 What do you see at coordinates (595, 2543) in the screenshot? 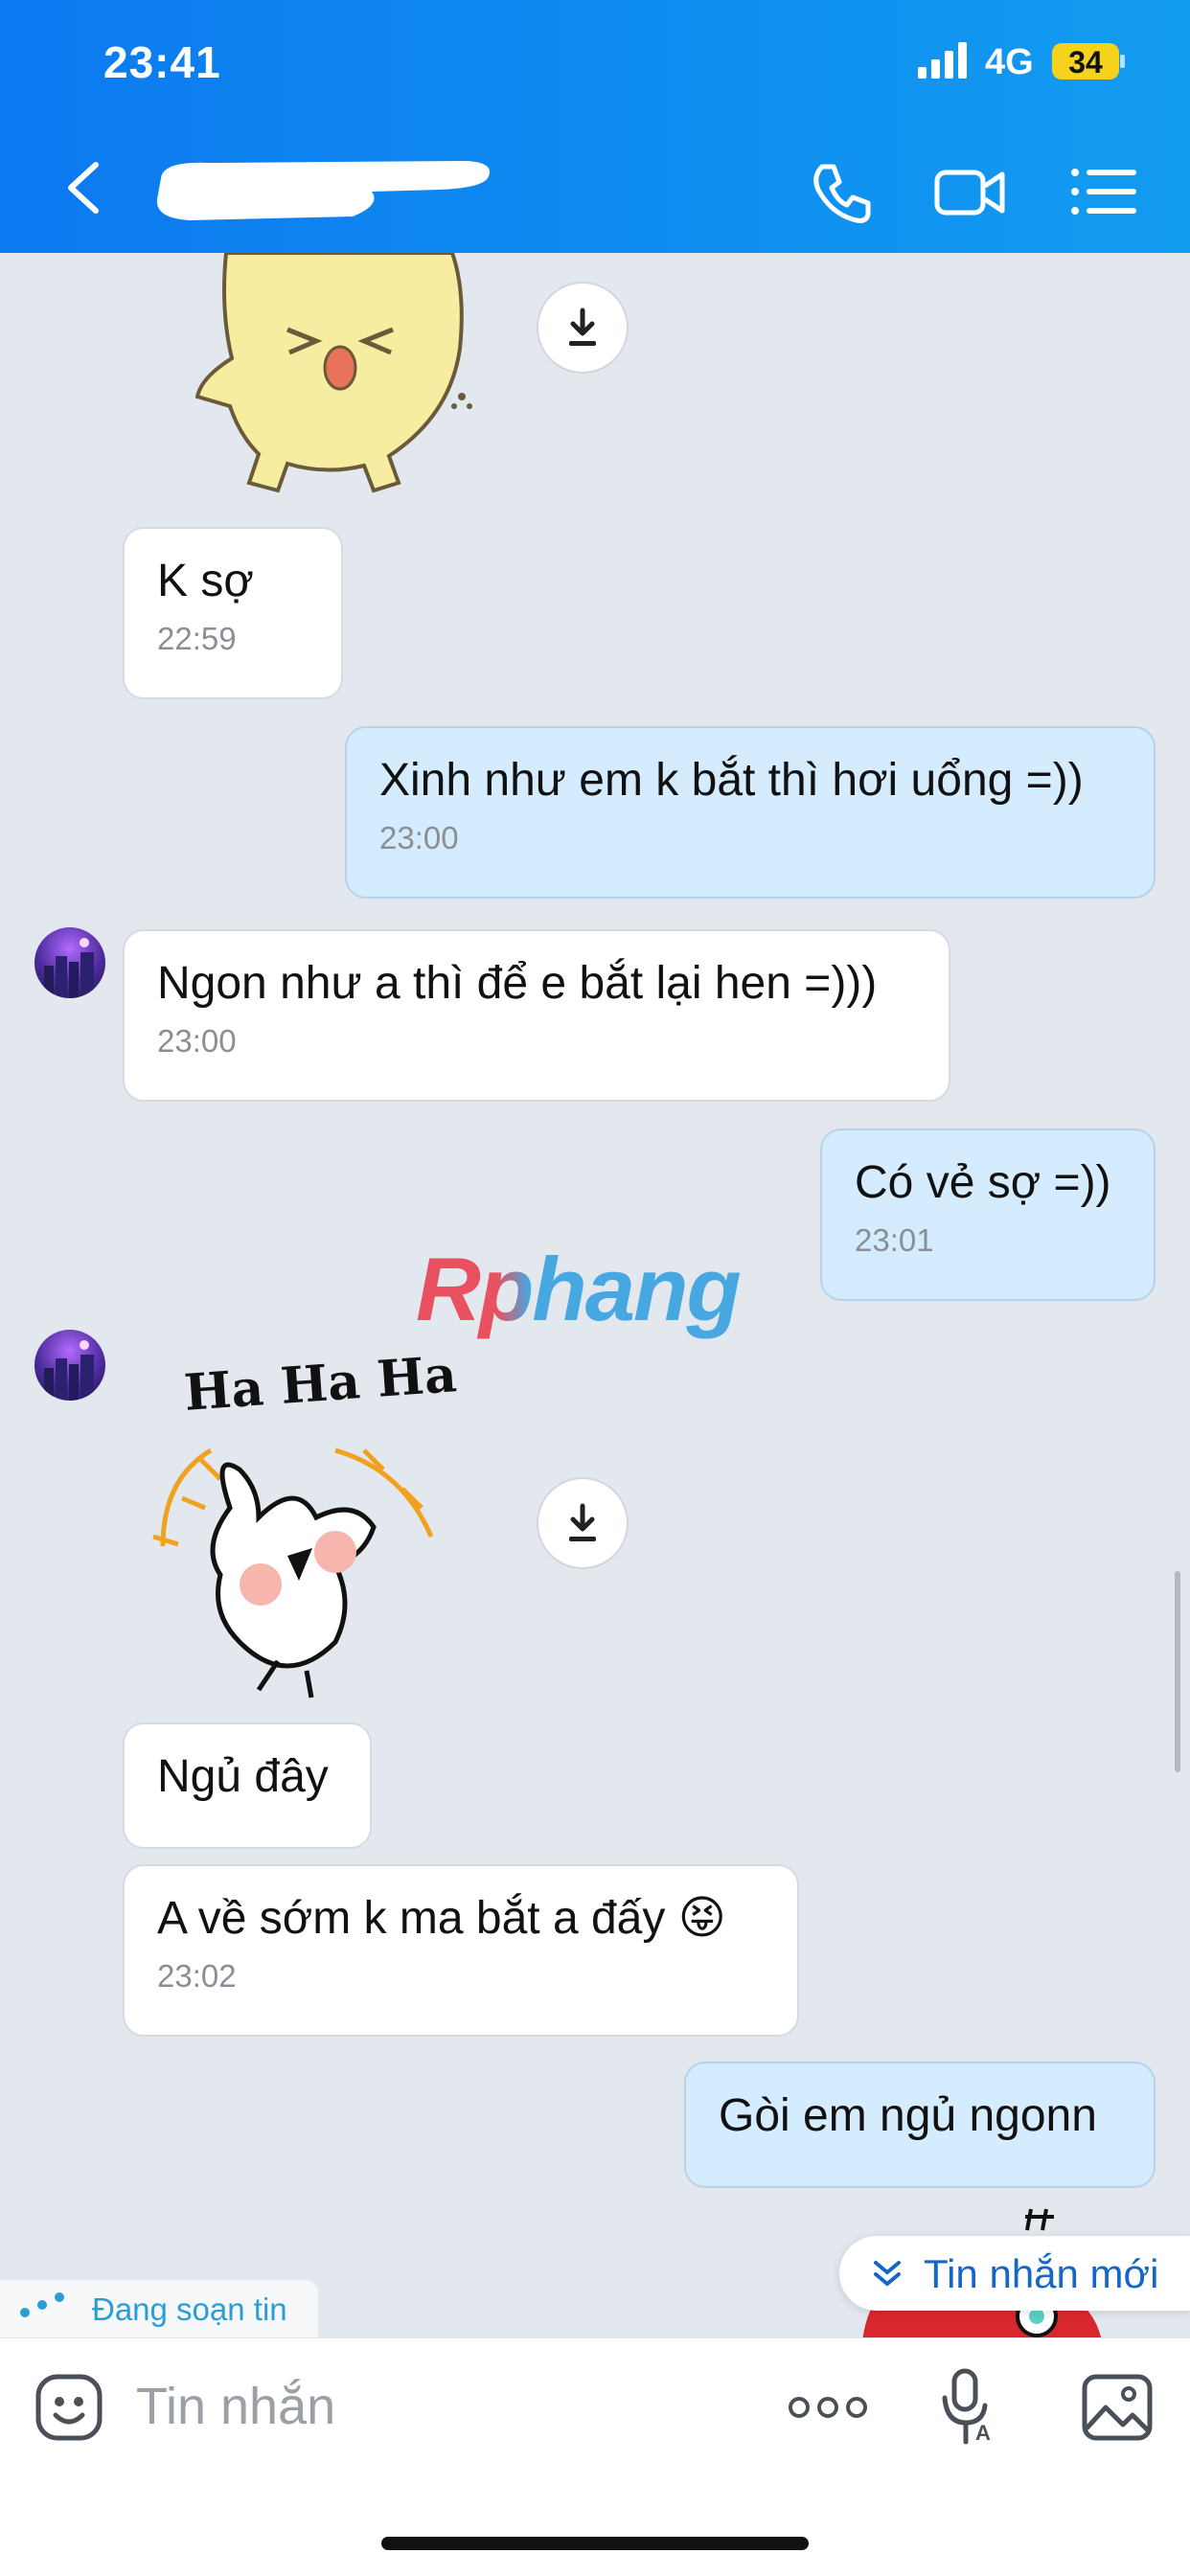
I see `home-indicator` at bounding box center [595, 2543].